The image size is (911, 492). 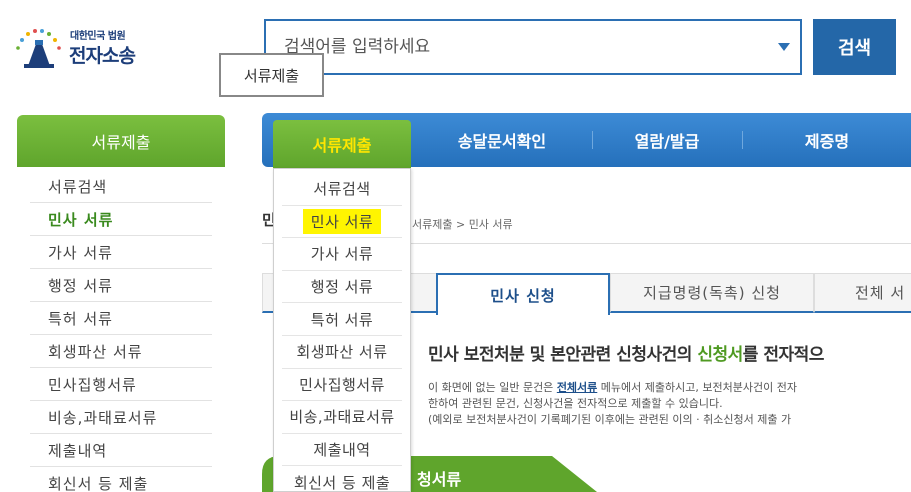 What do you see at coordinates (121, 252) in the screenshot?
I see `sidebar-item-family: 가사 서류` at bounding box center [121, 252].